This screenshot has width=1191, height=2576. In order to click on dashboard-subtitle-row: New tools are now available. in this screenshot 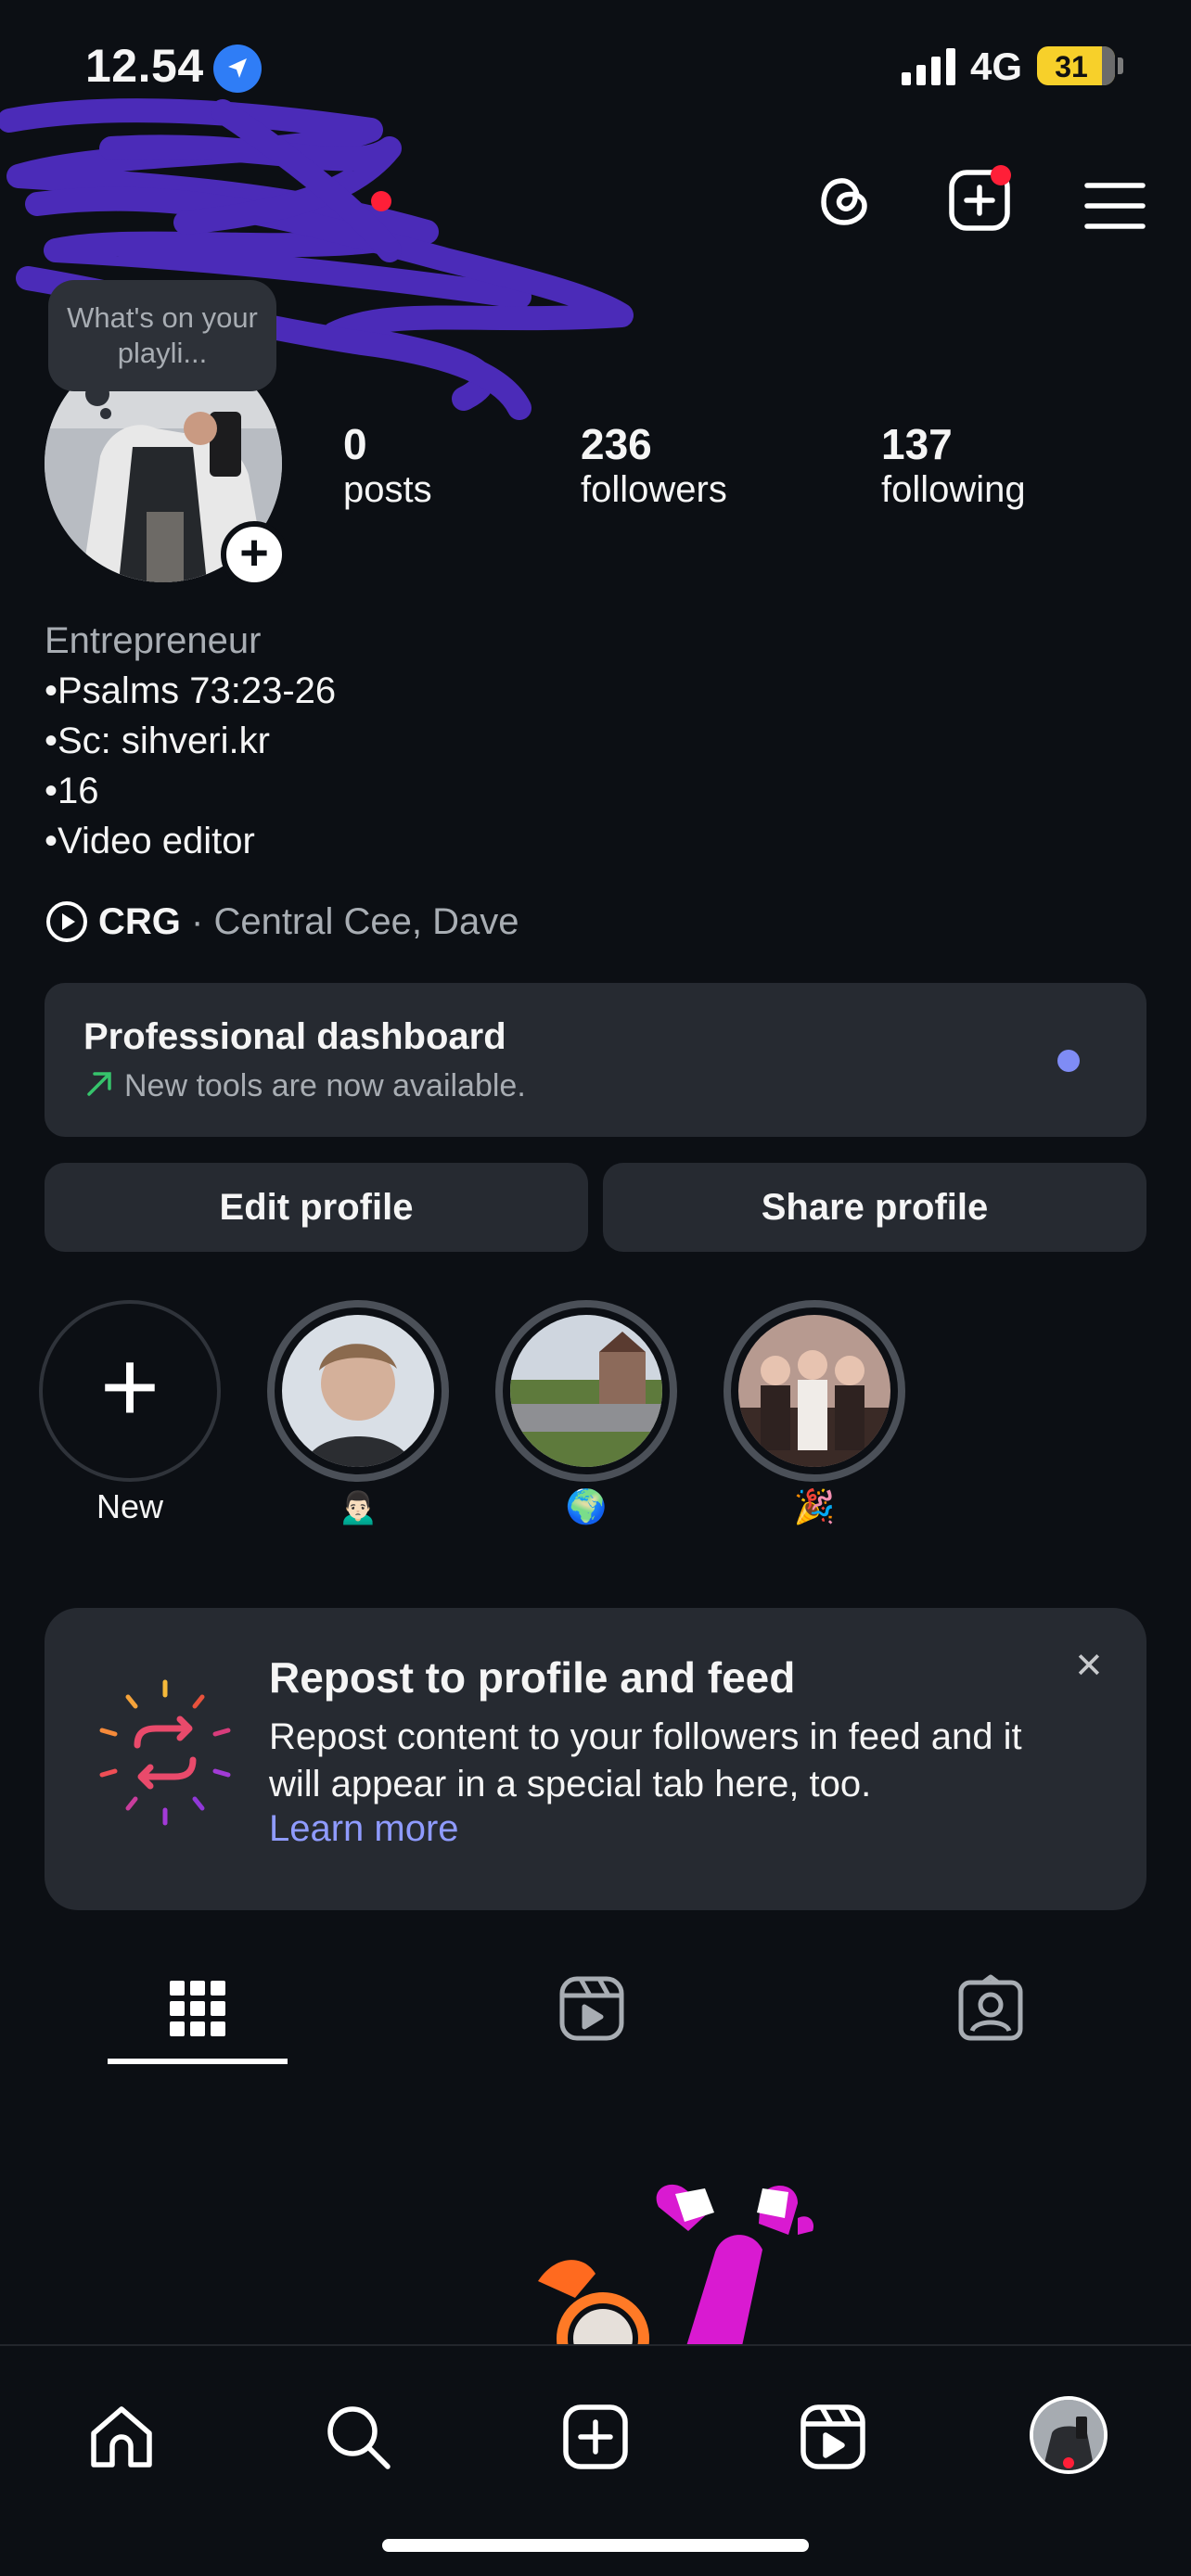, I will do `click(304, 1086)`.